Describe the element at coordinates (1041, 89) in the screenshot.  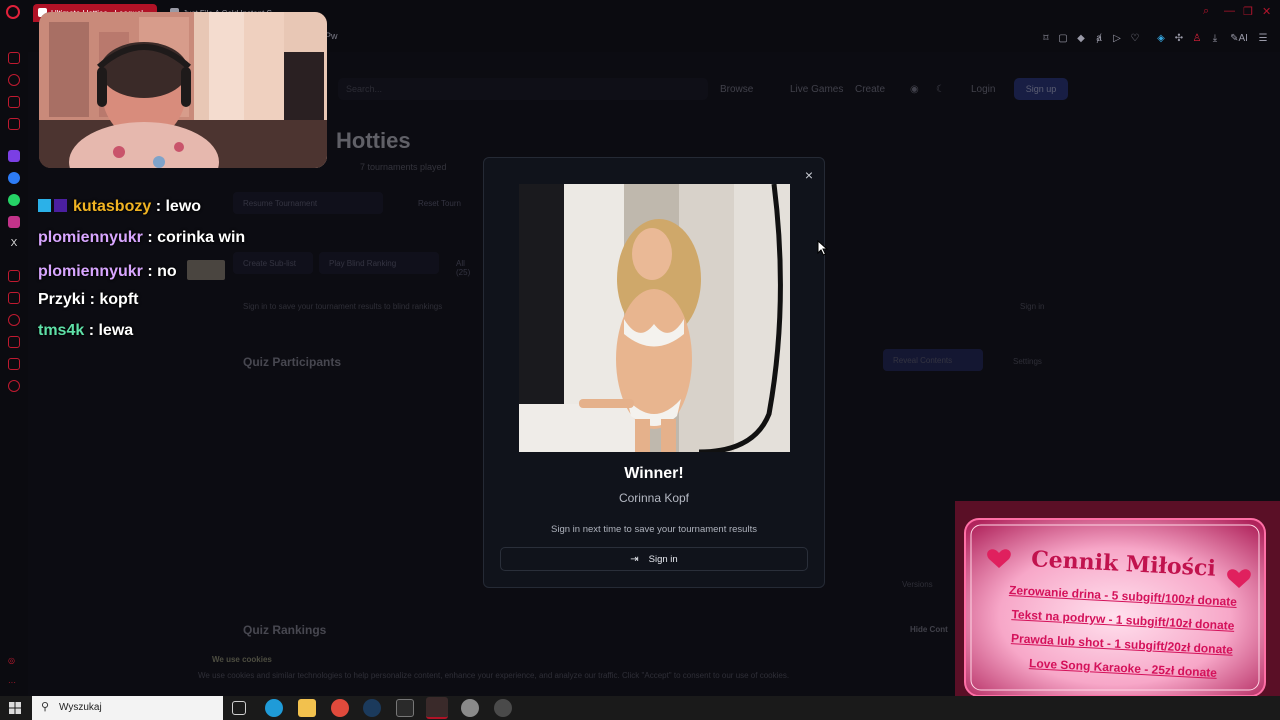
I see `signup-button: Sign up` at that location.